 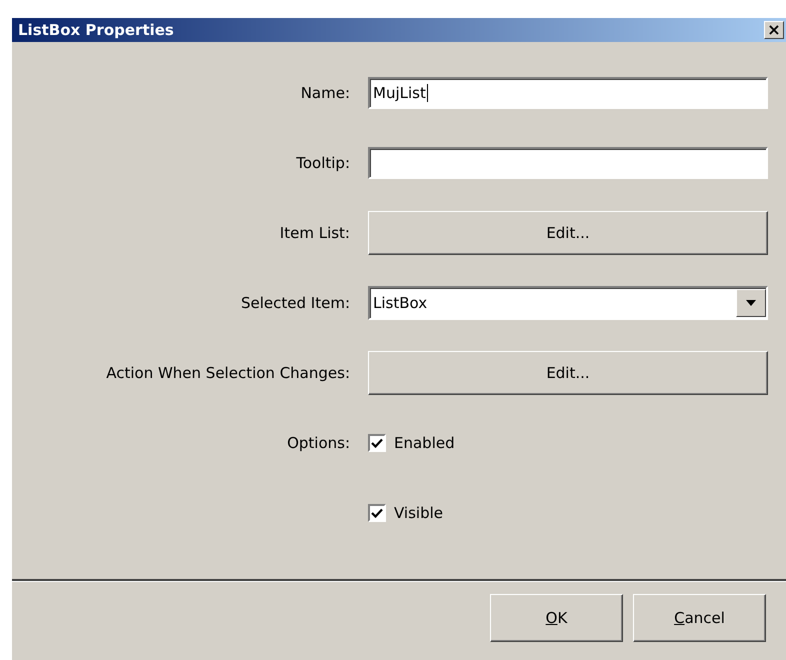 I want to click on text-field, so click(x=568, y=163).